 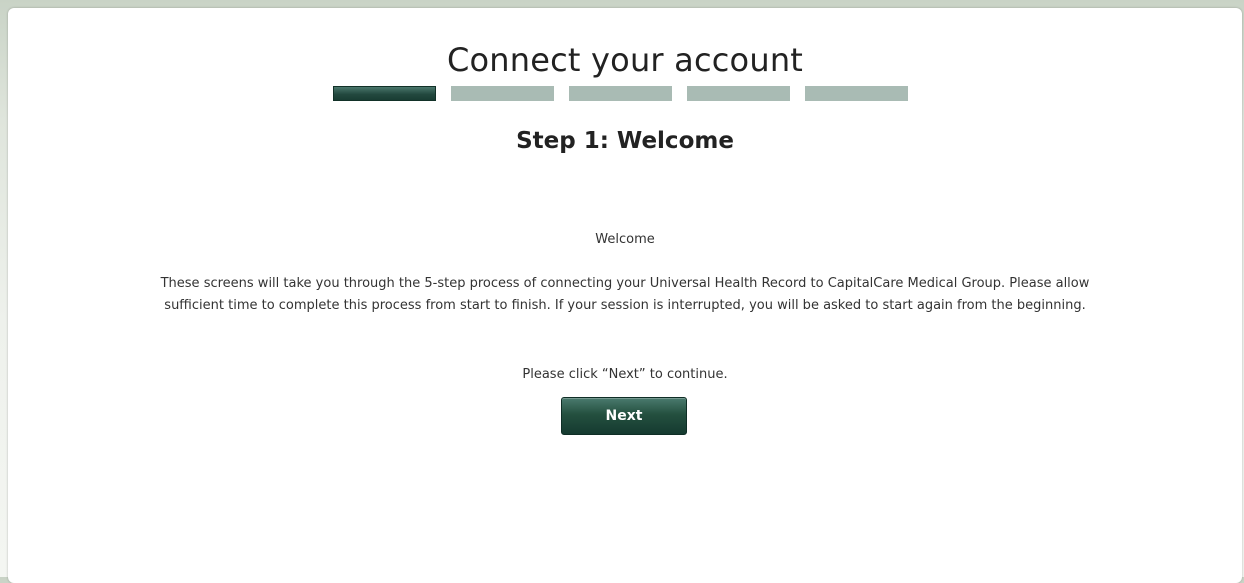 What do you see at coordinates (625, 141) in the screenshot?
I see `step-title: Step 1: Welcome` at bounding box center [625, 141].